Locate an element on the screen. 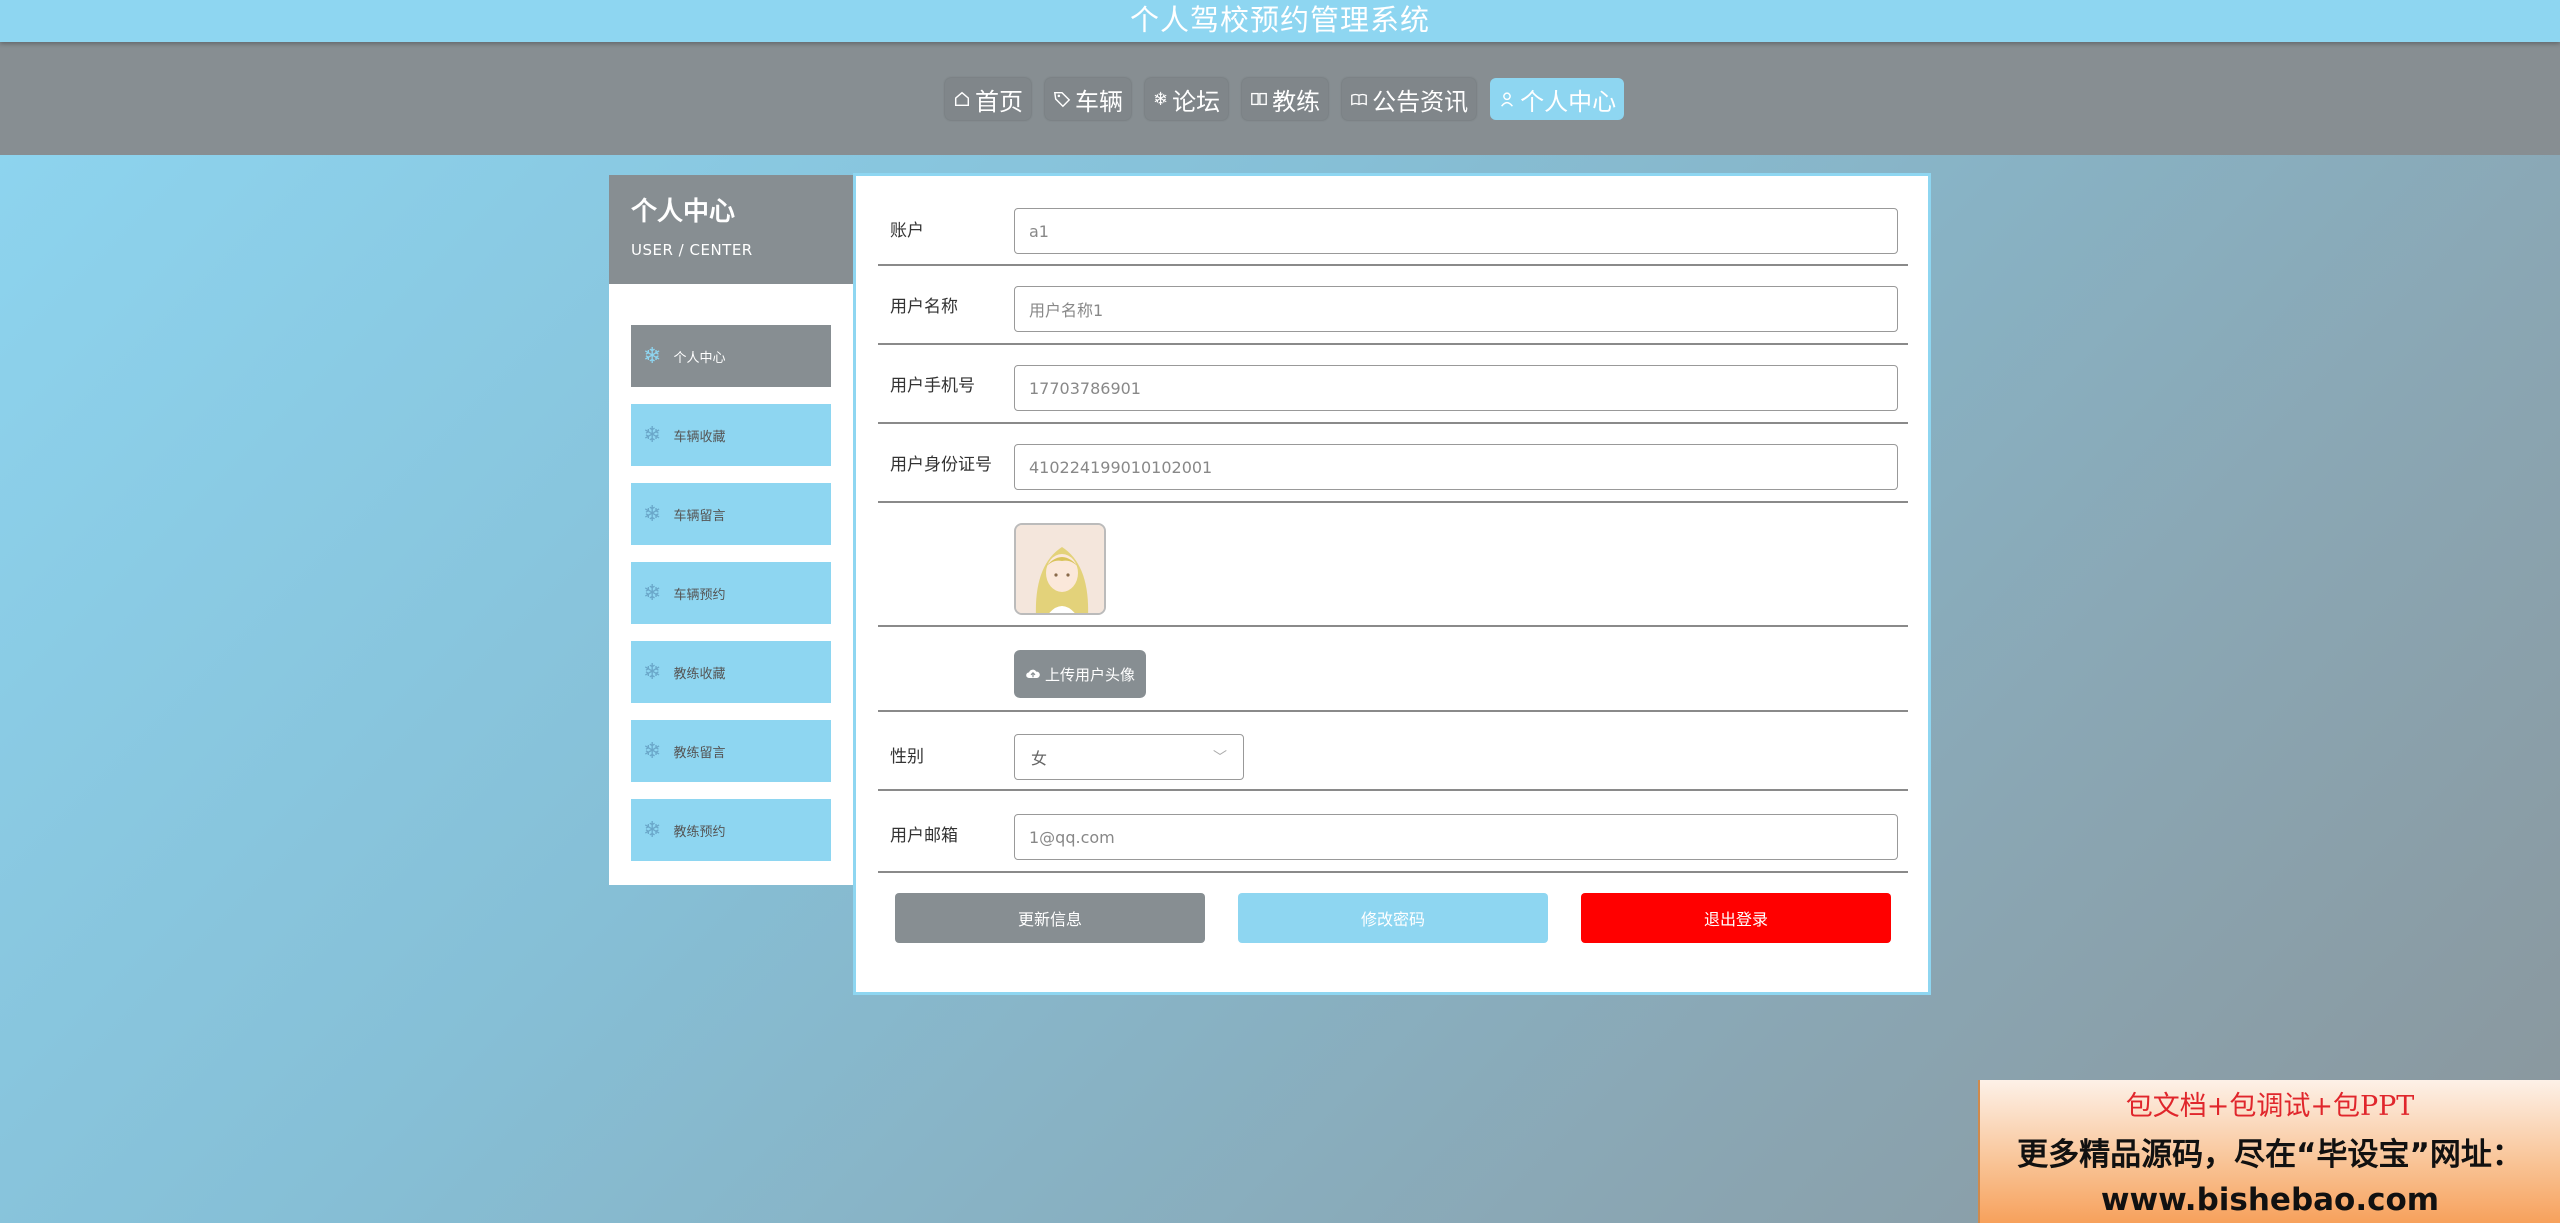  nav-item-news: 公告资讯 is located at coordinates (1409, 99).